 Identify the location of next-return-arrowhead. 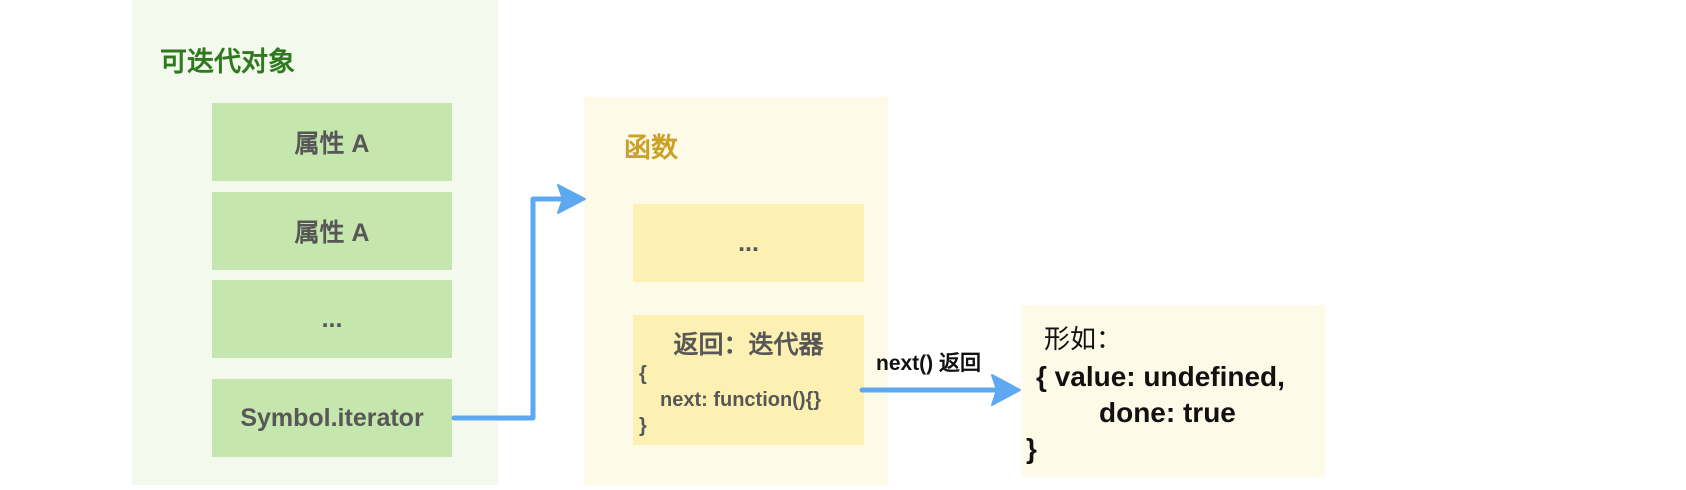
(1006, 390).